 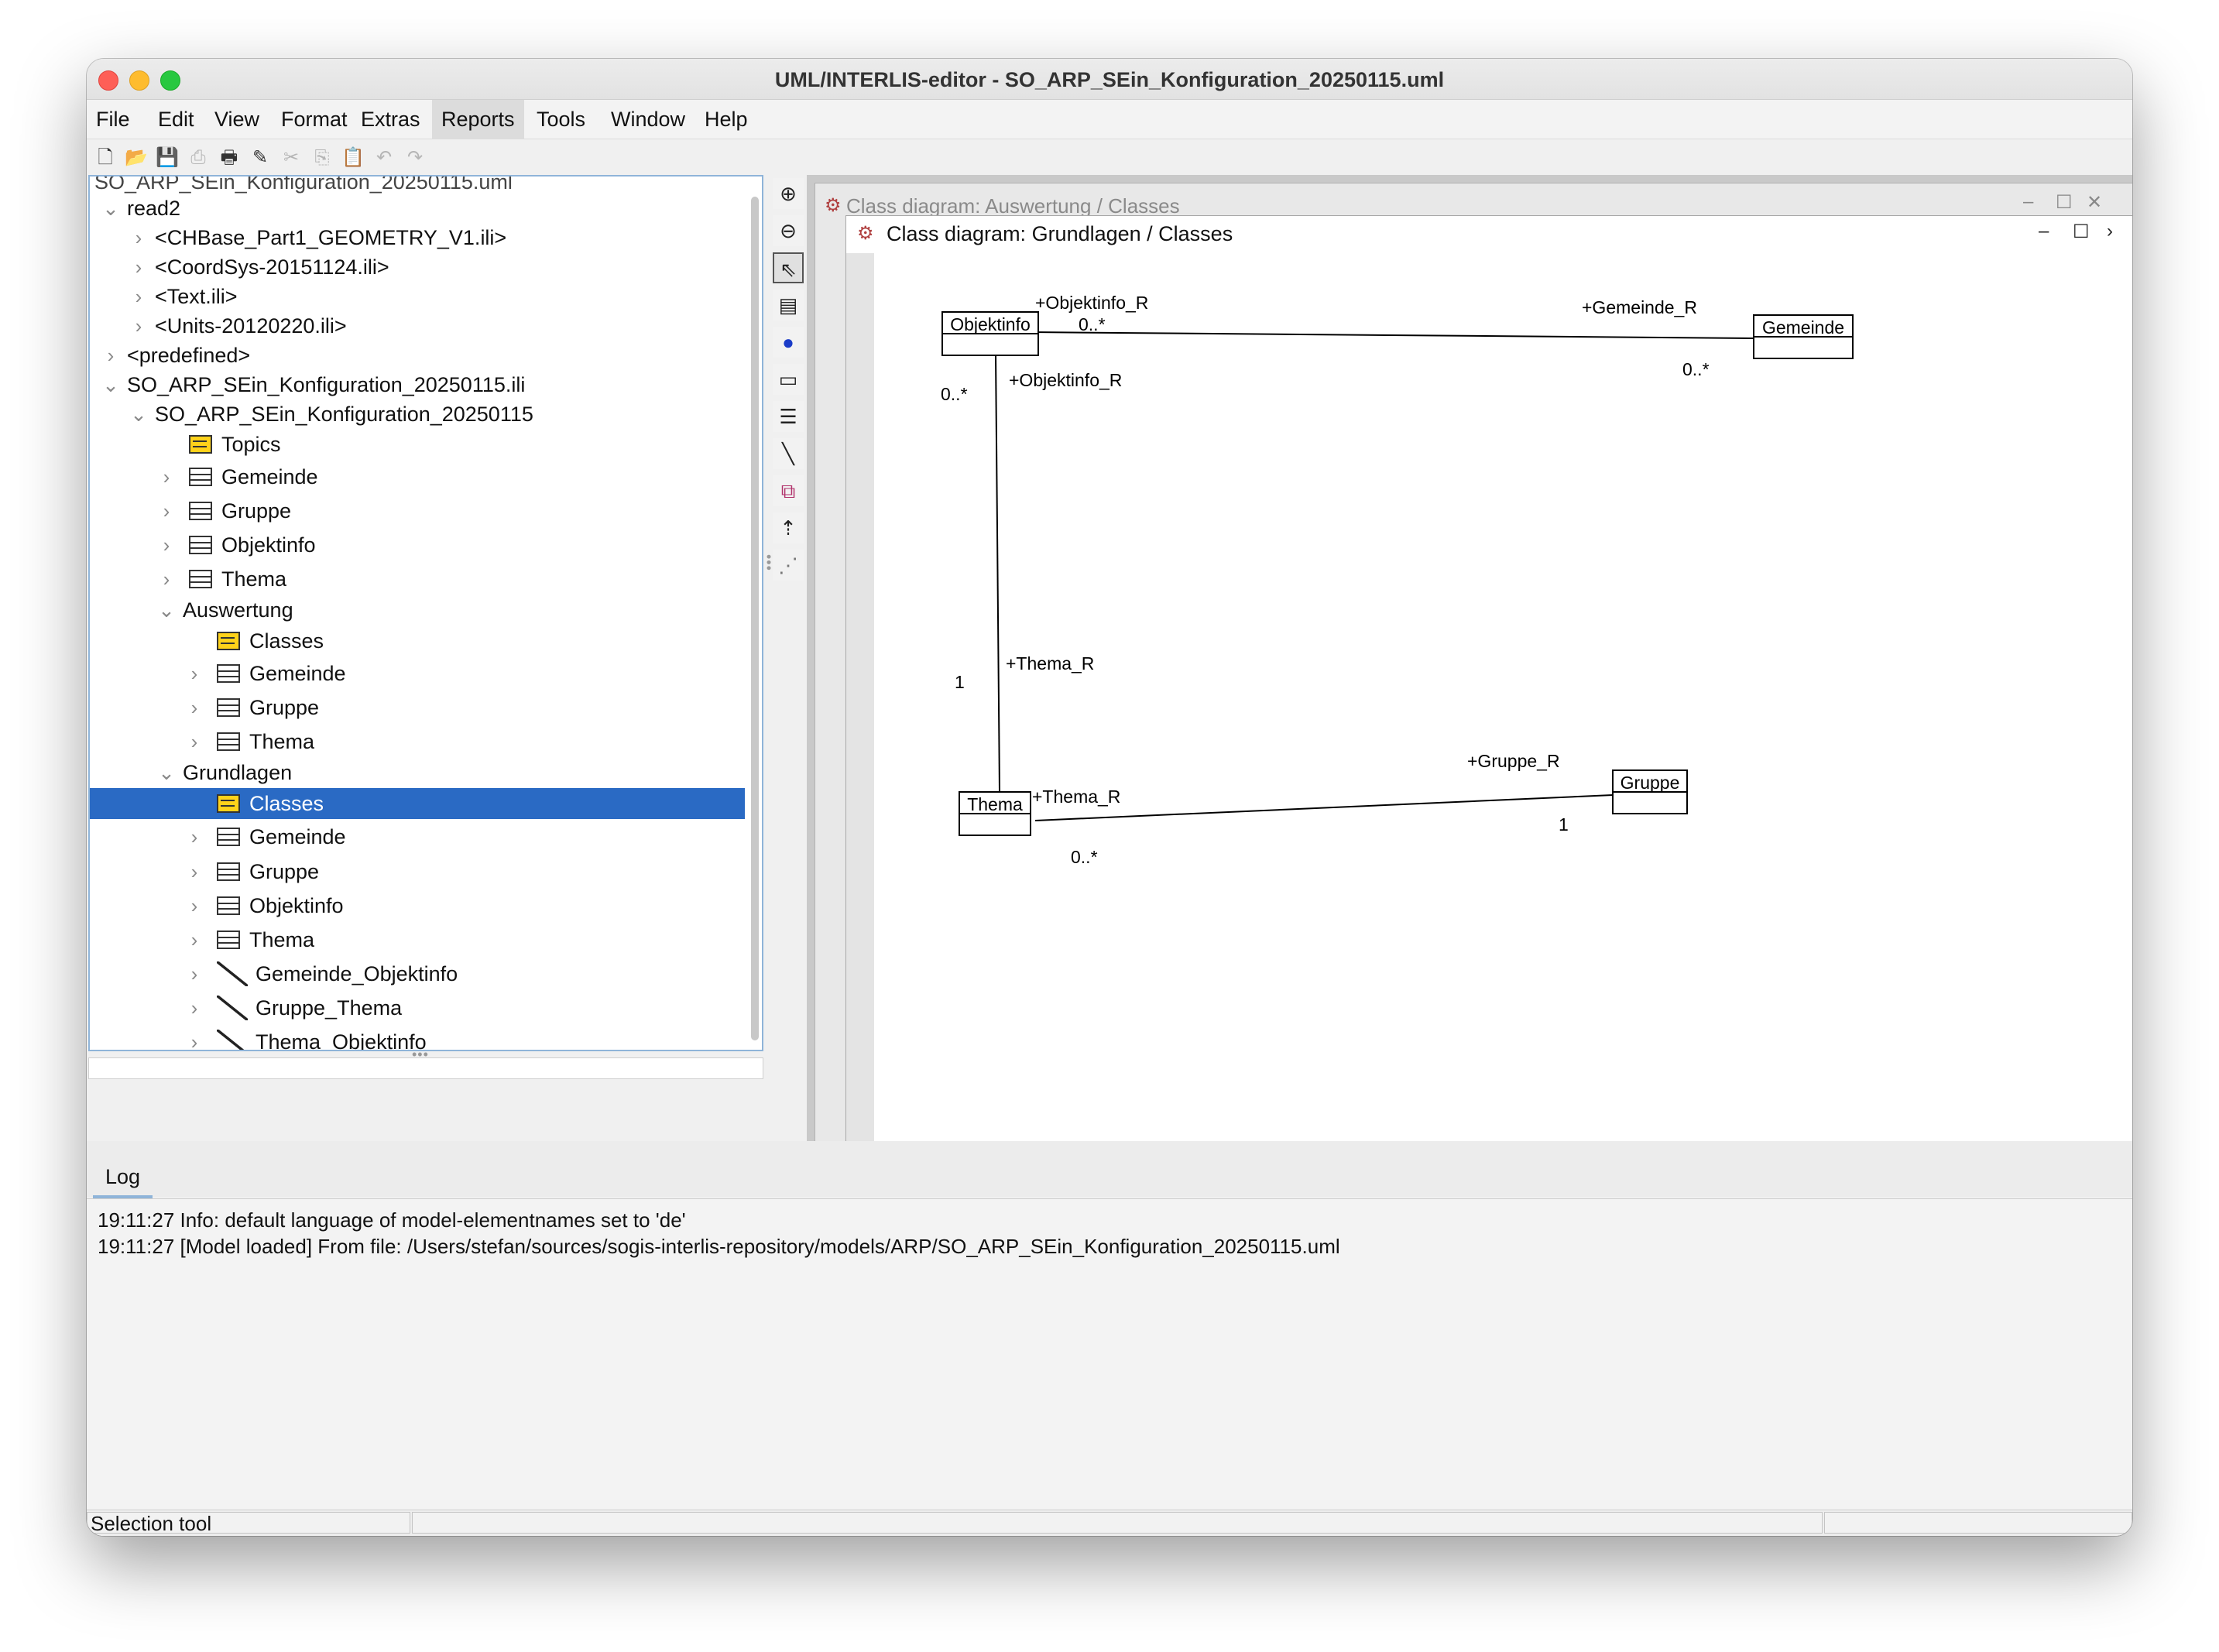 I want to click on frame-close-icon: ›, so click(x=2110, y=232).